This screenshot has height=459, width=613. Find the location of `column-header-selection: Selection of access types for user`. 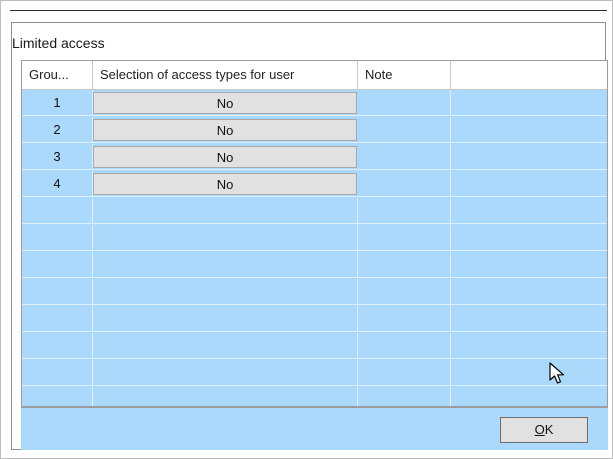

column-header-selection: Selection of access types for user is located at coordinates (225, 75).